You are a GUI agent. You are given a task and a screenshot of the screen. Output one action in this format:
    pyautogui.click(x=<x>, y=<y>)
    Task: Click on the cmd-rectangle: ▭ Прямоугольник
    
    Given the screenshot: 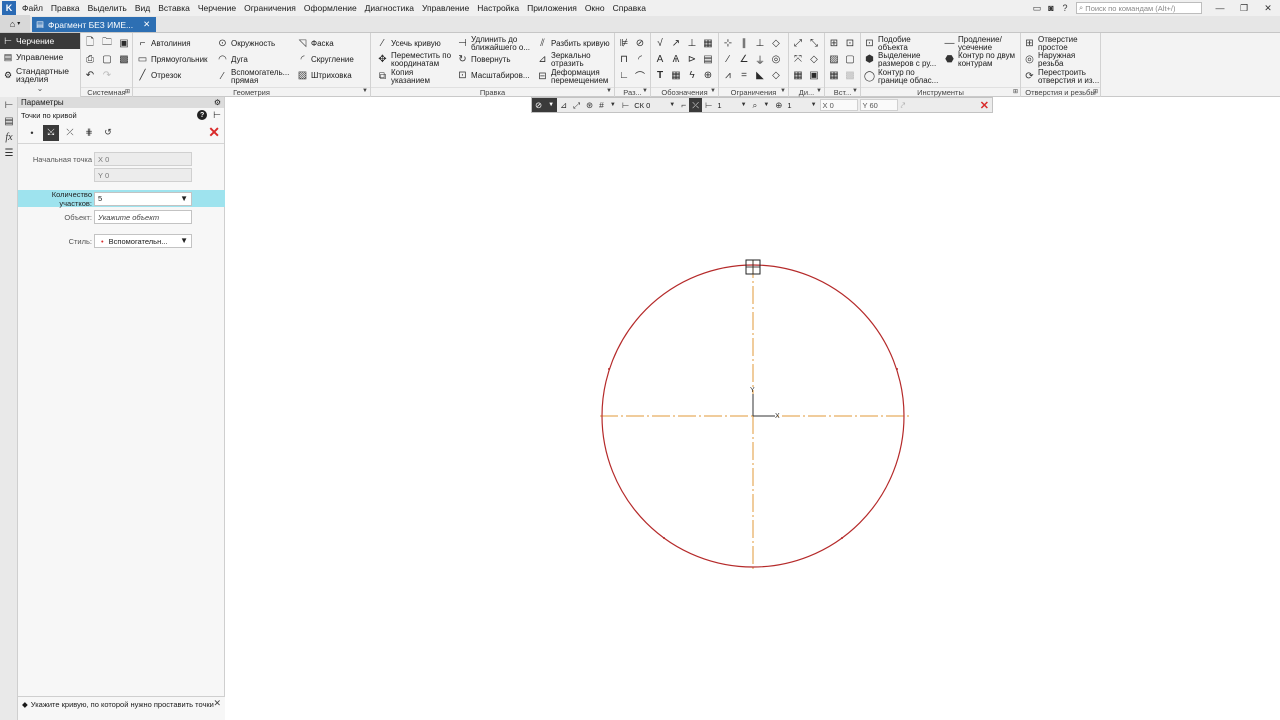 What is the action you would take?
    pyautogui.click(x=172, y=59)
    